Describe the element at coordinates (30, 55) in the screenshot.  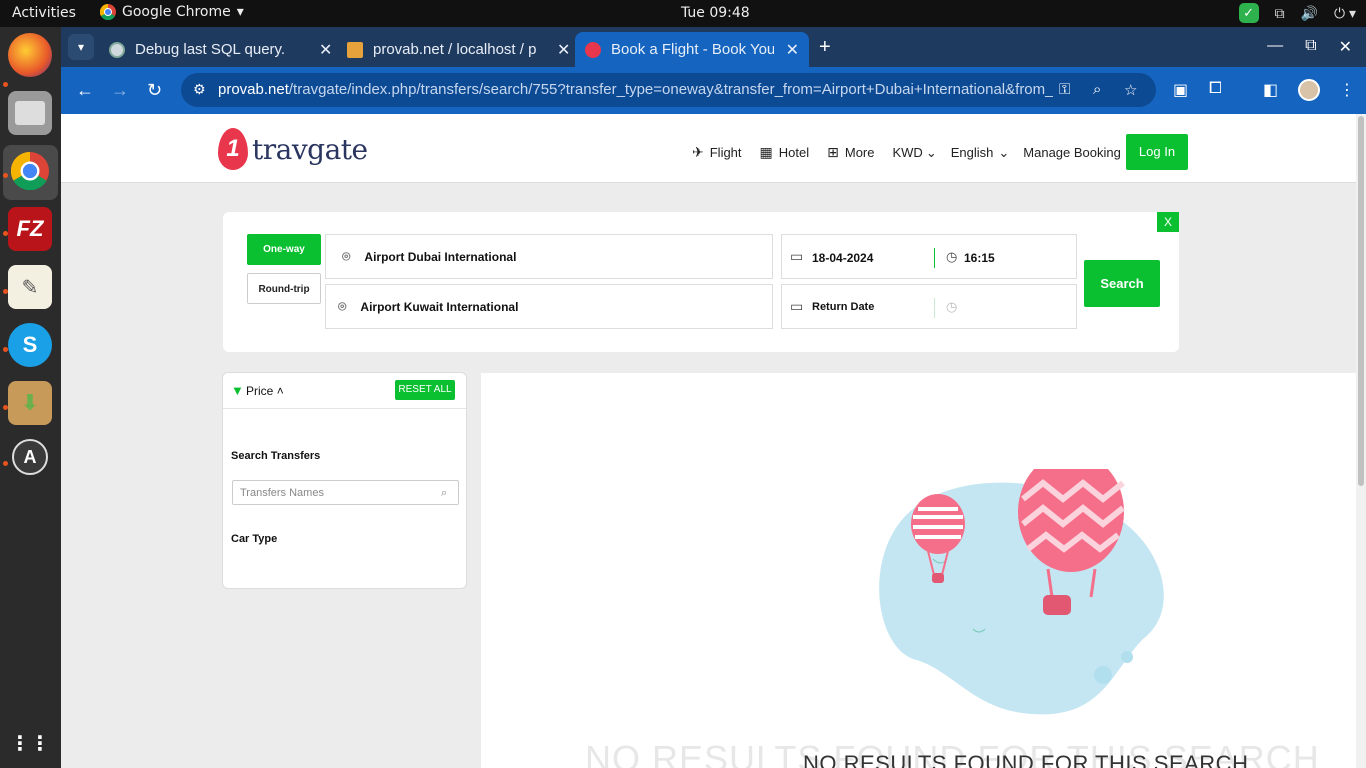
I see `firefox-icon` at that location.